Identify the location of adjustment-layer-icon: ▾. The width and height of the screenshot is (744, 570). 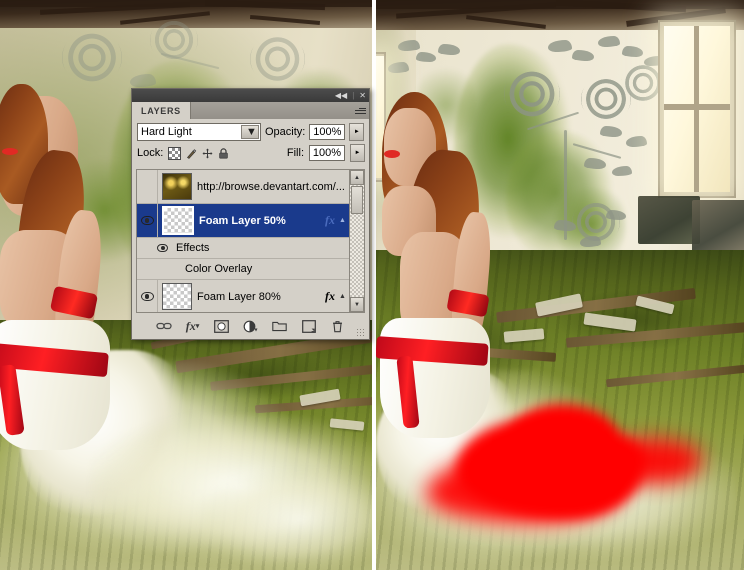
(251, 326).